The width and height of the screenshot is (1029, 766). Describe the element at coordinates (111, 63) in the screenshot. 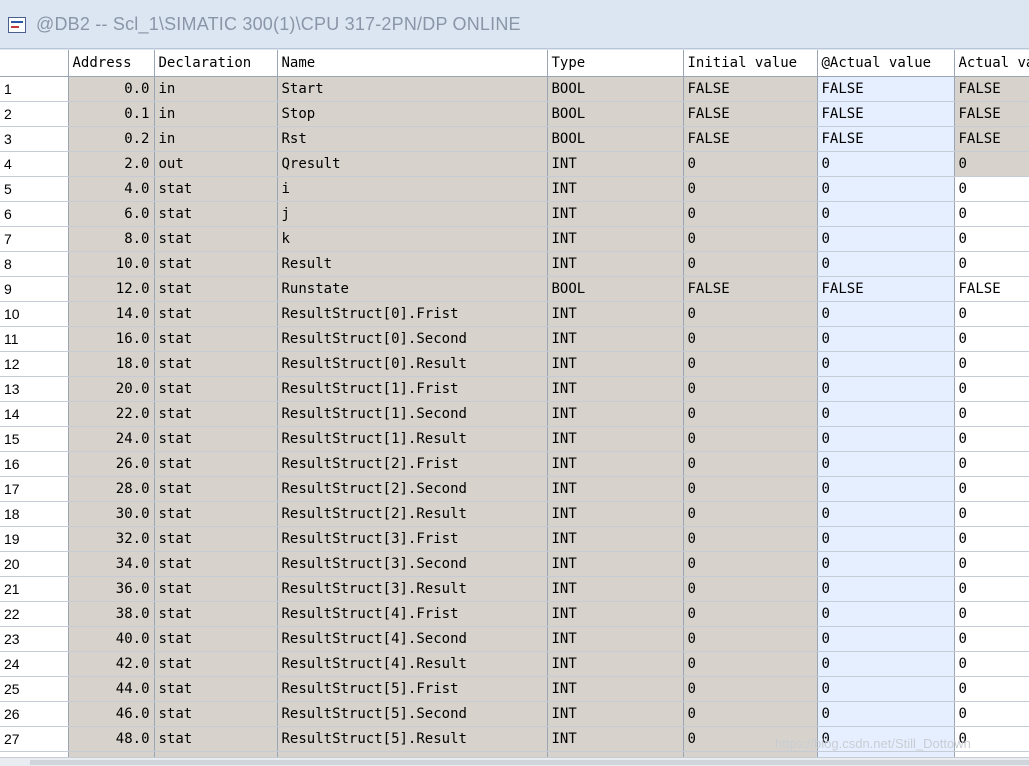

I see `col-header-address: Address` at that location.